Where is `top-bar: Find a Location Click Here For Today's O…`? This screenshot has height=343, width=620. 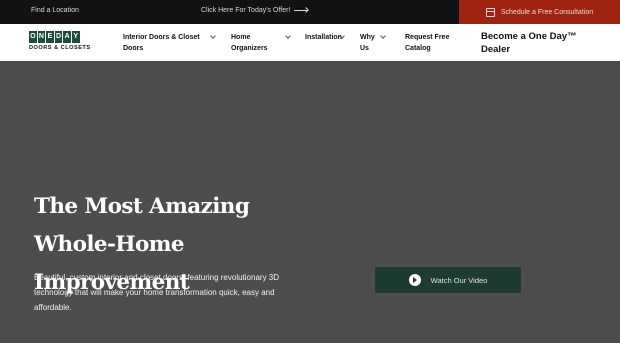
top-bar: Find a Location Click Here For Today's O… is located at coordinates (310, 12).